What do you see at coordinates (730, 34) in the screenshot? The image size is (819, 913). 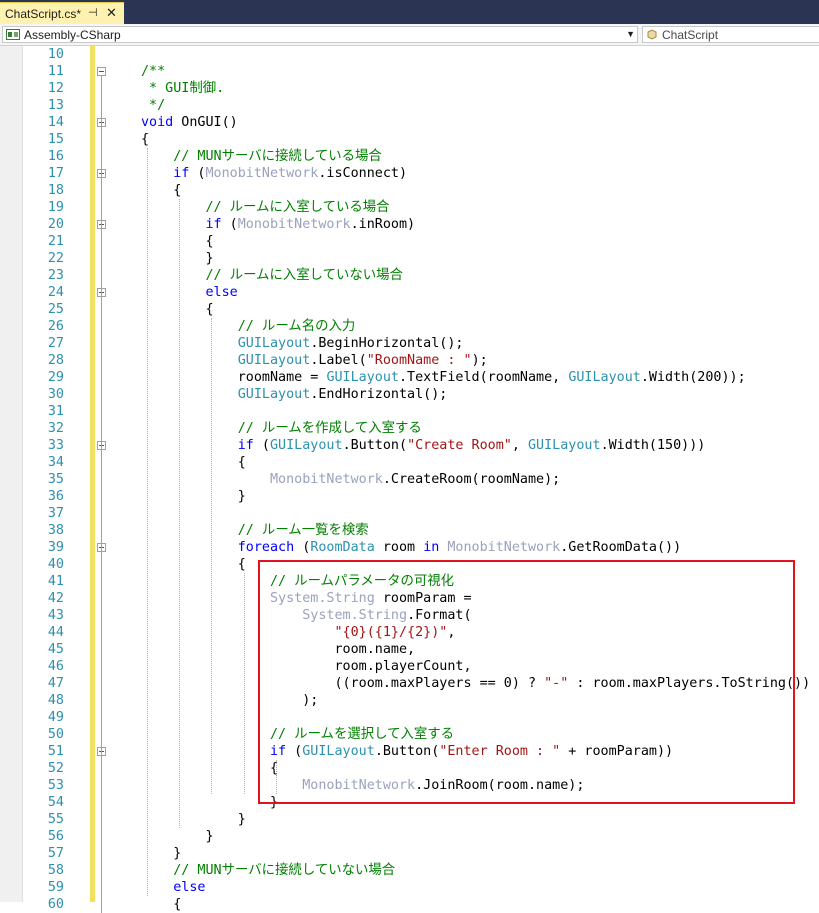 I see `member-dropdown: ChatScript` at bounding box center [730, 34].